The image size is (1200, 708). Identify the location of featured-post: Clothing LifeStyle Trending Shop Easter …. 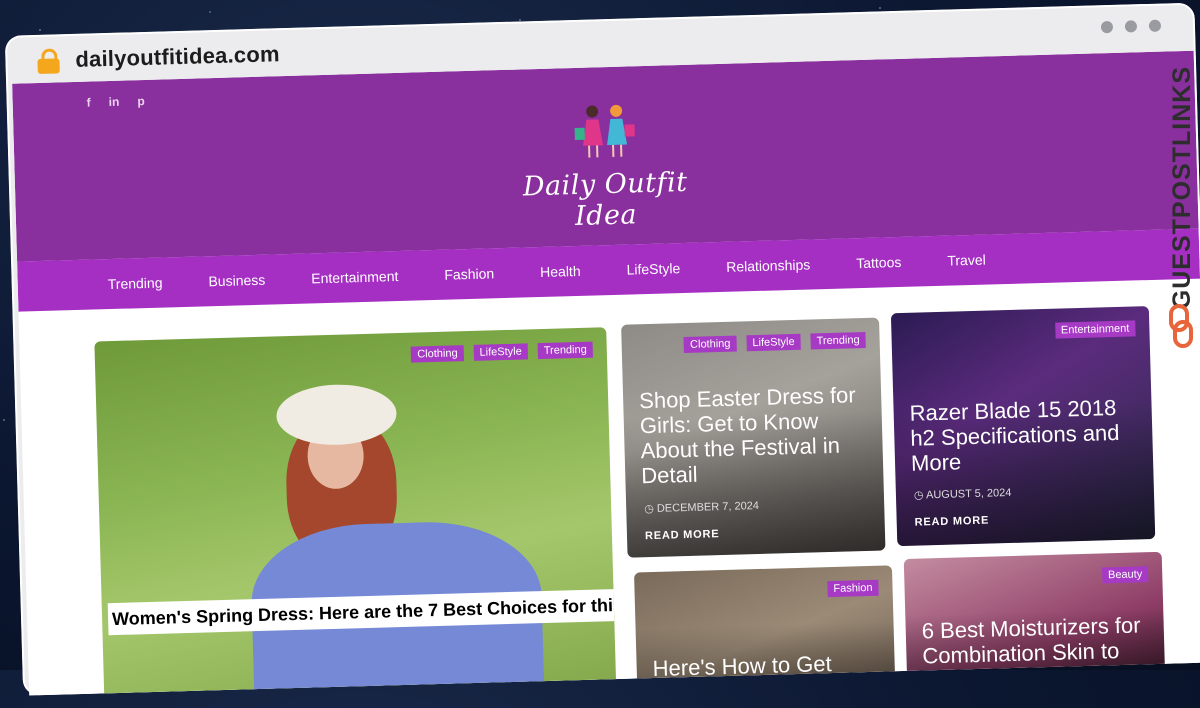
(753, 438).